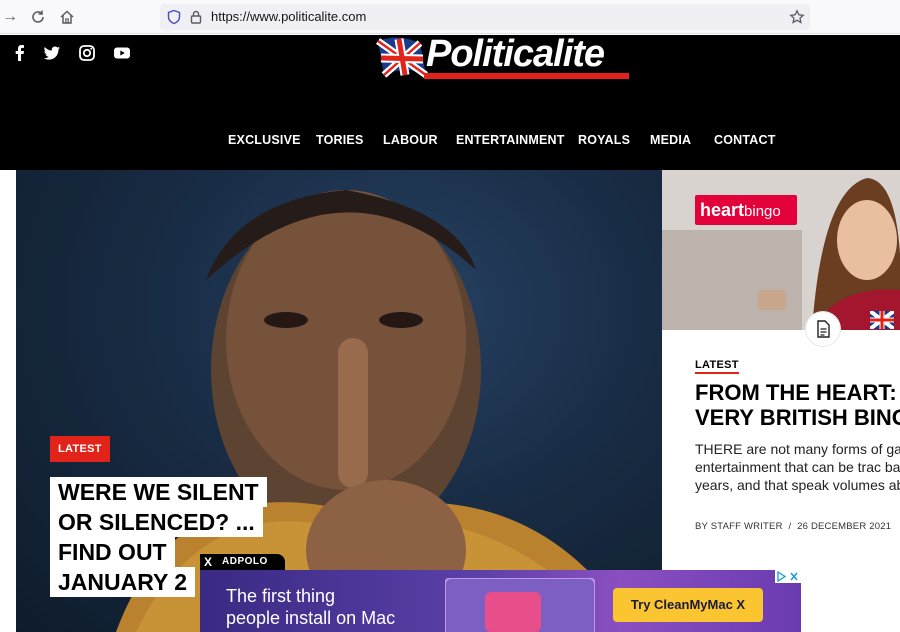 This screenshot has width=900, height=632. I want to click on nav-labour: LABOUR, so click(410, 140).